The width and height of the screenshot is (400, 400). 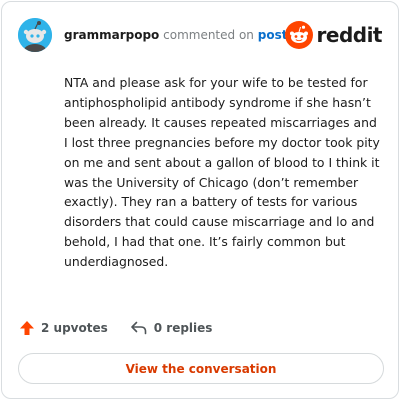 I want to click on avatar-snoo-icon, so click(x=35, y=35).